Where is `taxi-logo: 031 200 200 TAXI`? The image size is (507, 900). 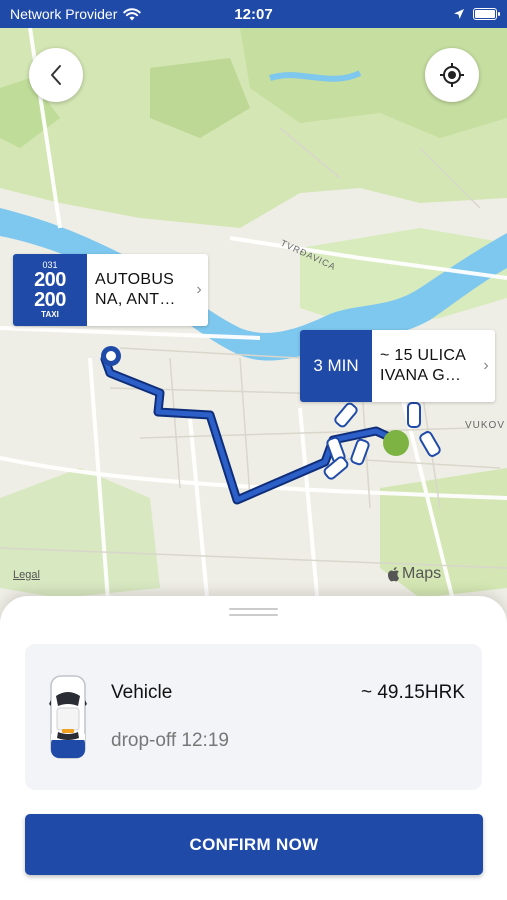 taxi-logo: 031 200 200 TAXI is located at coordinates (50, 290).